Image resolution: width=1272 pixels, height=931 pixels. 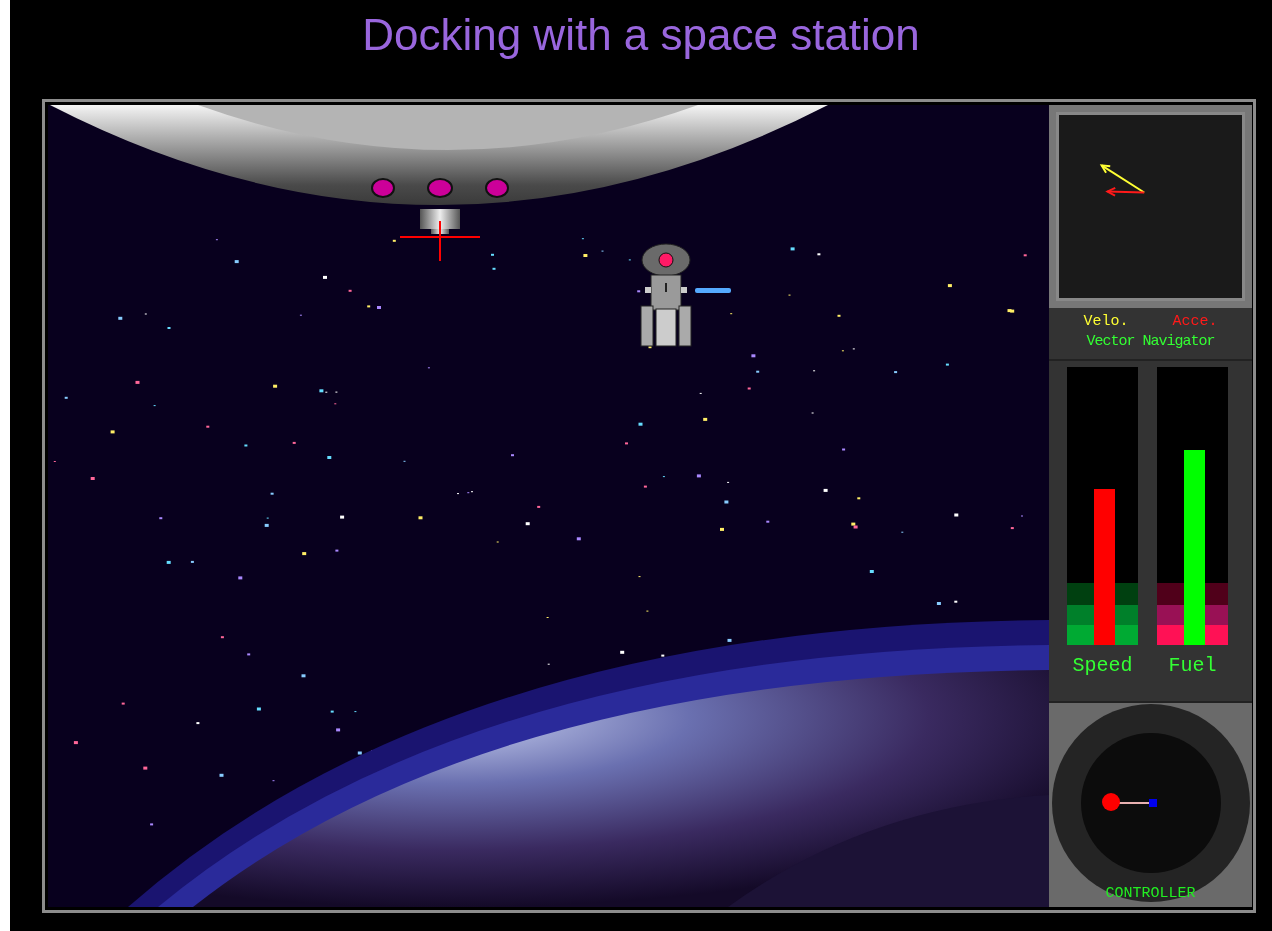 I want to click on gauge-label: Fuel, so click(x=1192, y=666).